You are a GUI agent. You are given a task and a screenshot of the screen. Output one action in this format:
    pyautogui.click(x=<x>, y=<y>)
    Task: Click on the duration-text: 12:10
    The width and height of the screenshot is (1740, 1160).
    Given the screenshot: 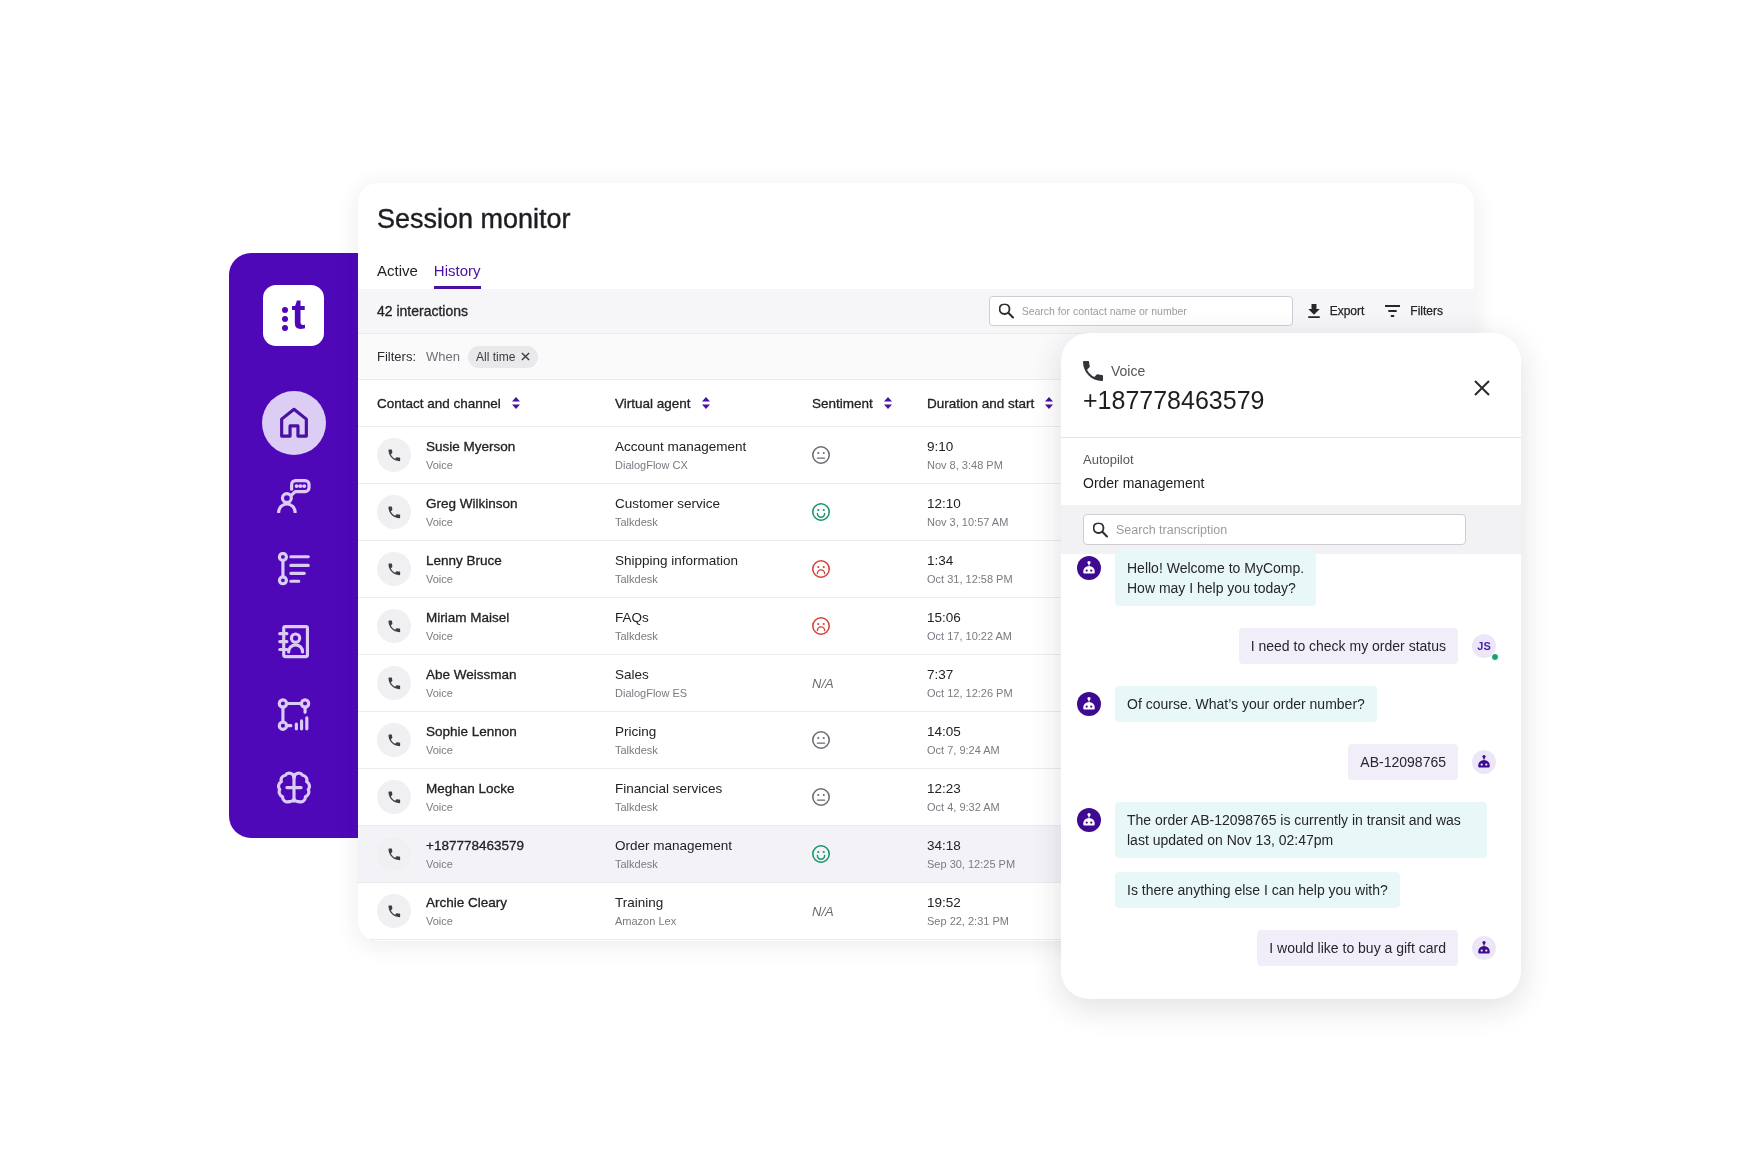 What is the action you would take?
    pyautogui.click(x=944, y=503)
    